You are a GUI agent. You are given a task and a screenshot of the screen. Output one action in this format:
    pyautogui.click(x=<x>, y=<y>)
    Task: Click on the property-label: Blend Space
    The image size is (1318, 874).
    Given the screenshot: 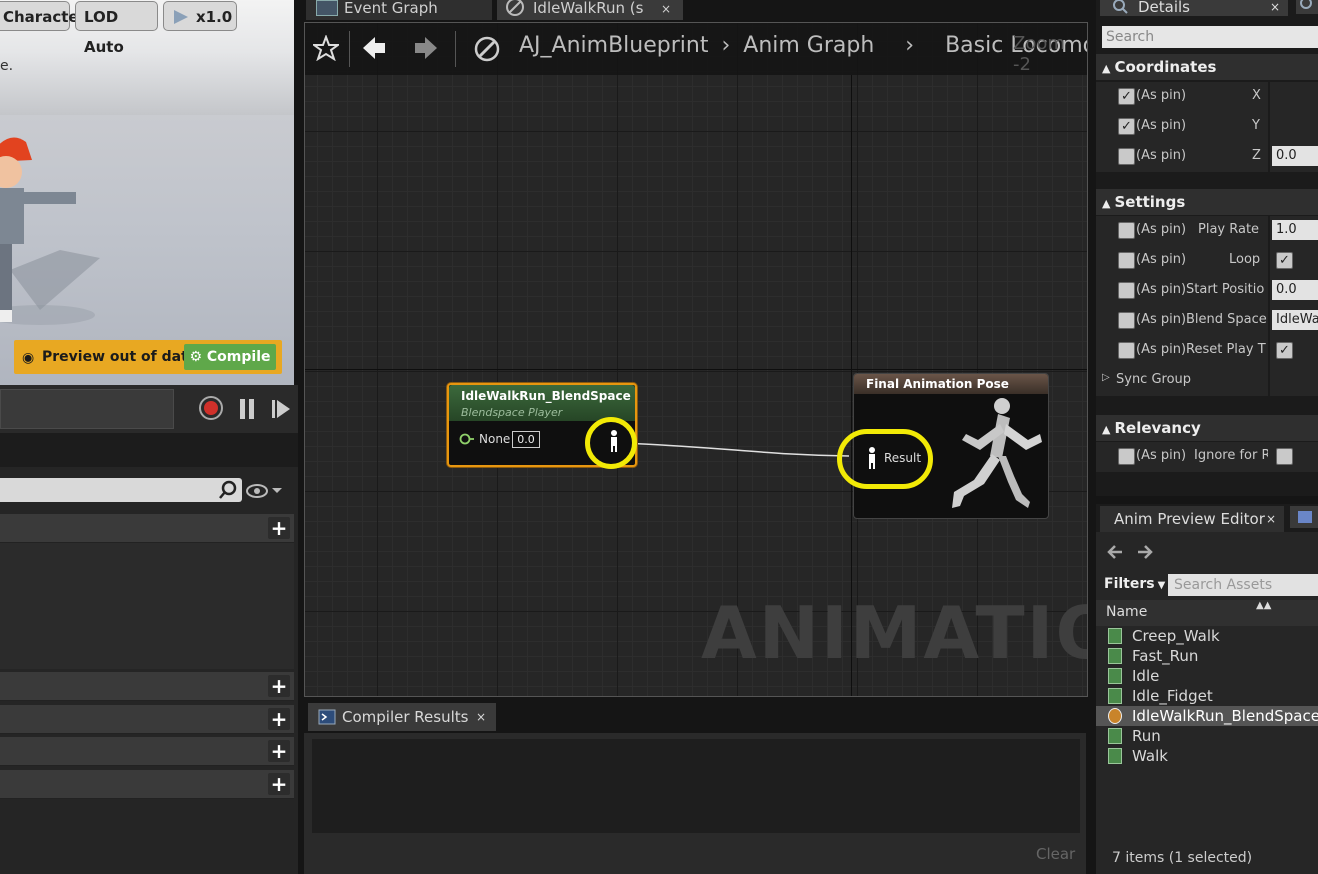 What is the action you would take?
    pyautogui.click(x=1226, y=319)
    